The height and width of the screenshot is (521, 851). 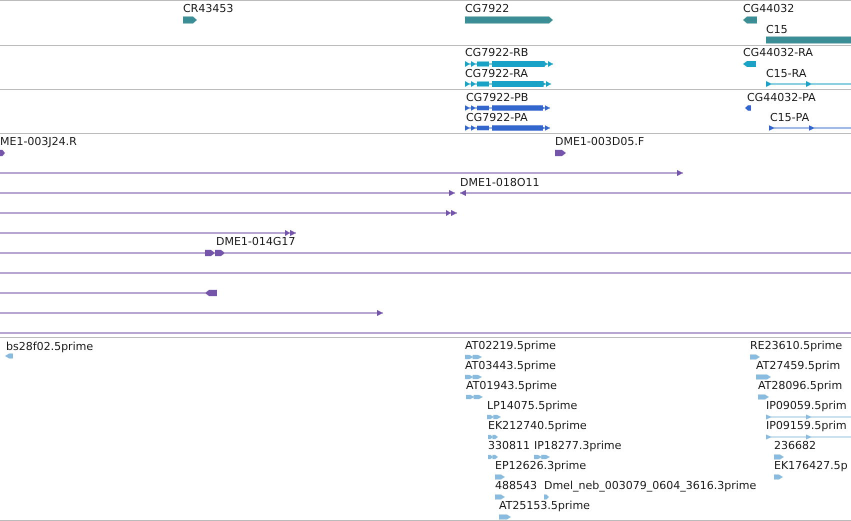 What do you see at coordinates (50, 347) in the screenshot?
I see `feature-label: bs28f02.5prime` at bounding box center [50, 347].